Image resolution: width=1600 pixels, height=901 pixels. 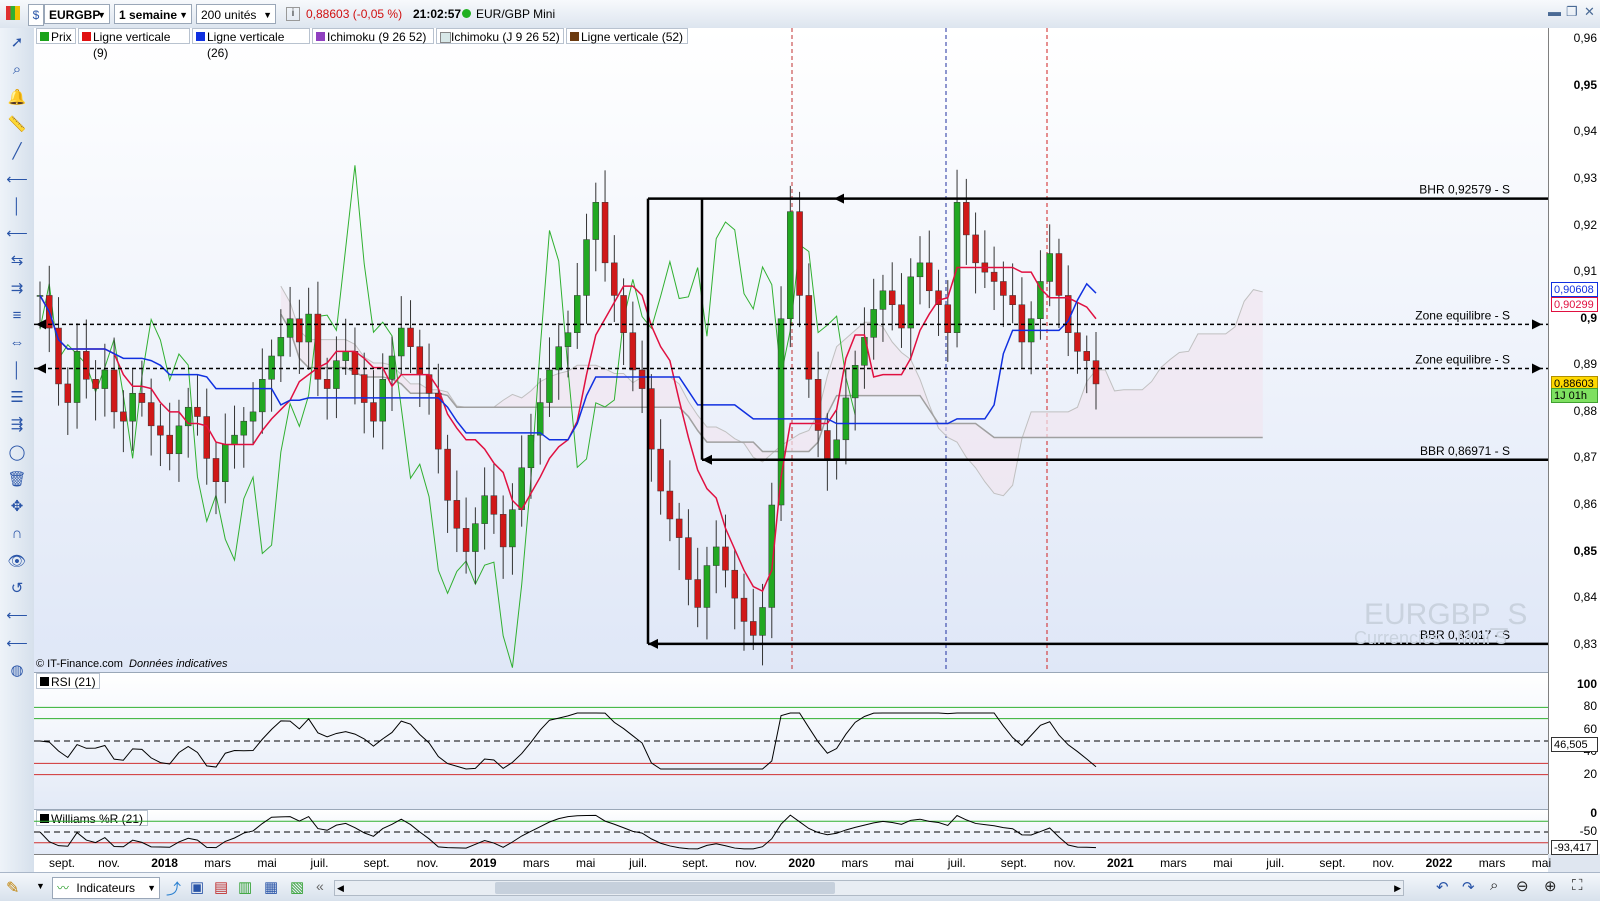 What do you see at coordinates (77, 14) in the screenshot?
I see `symbol-select: EURGBP ▼` at bounding box center [77, 14].